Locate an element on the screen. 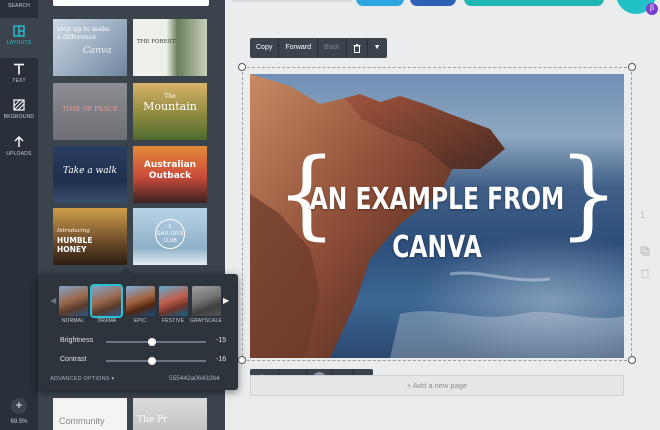 This screenshot has height=430, width=660. advanced-options-toggle: ADVANCED OPTIONS ▾ is located at coordinates (82, 379).